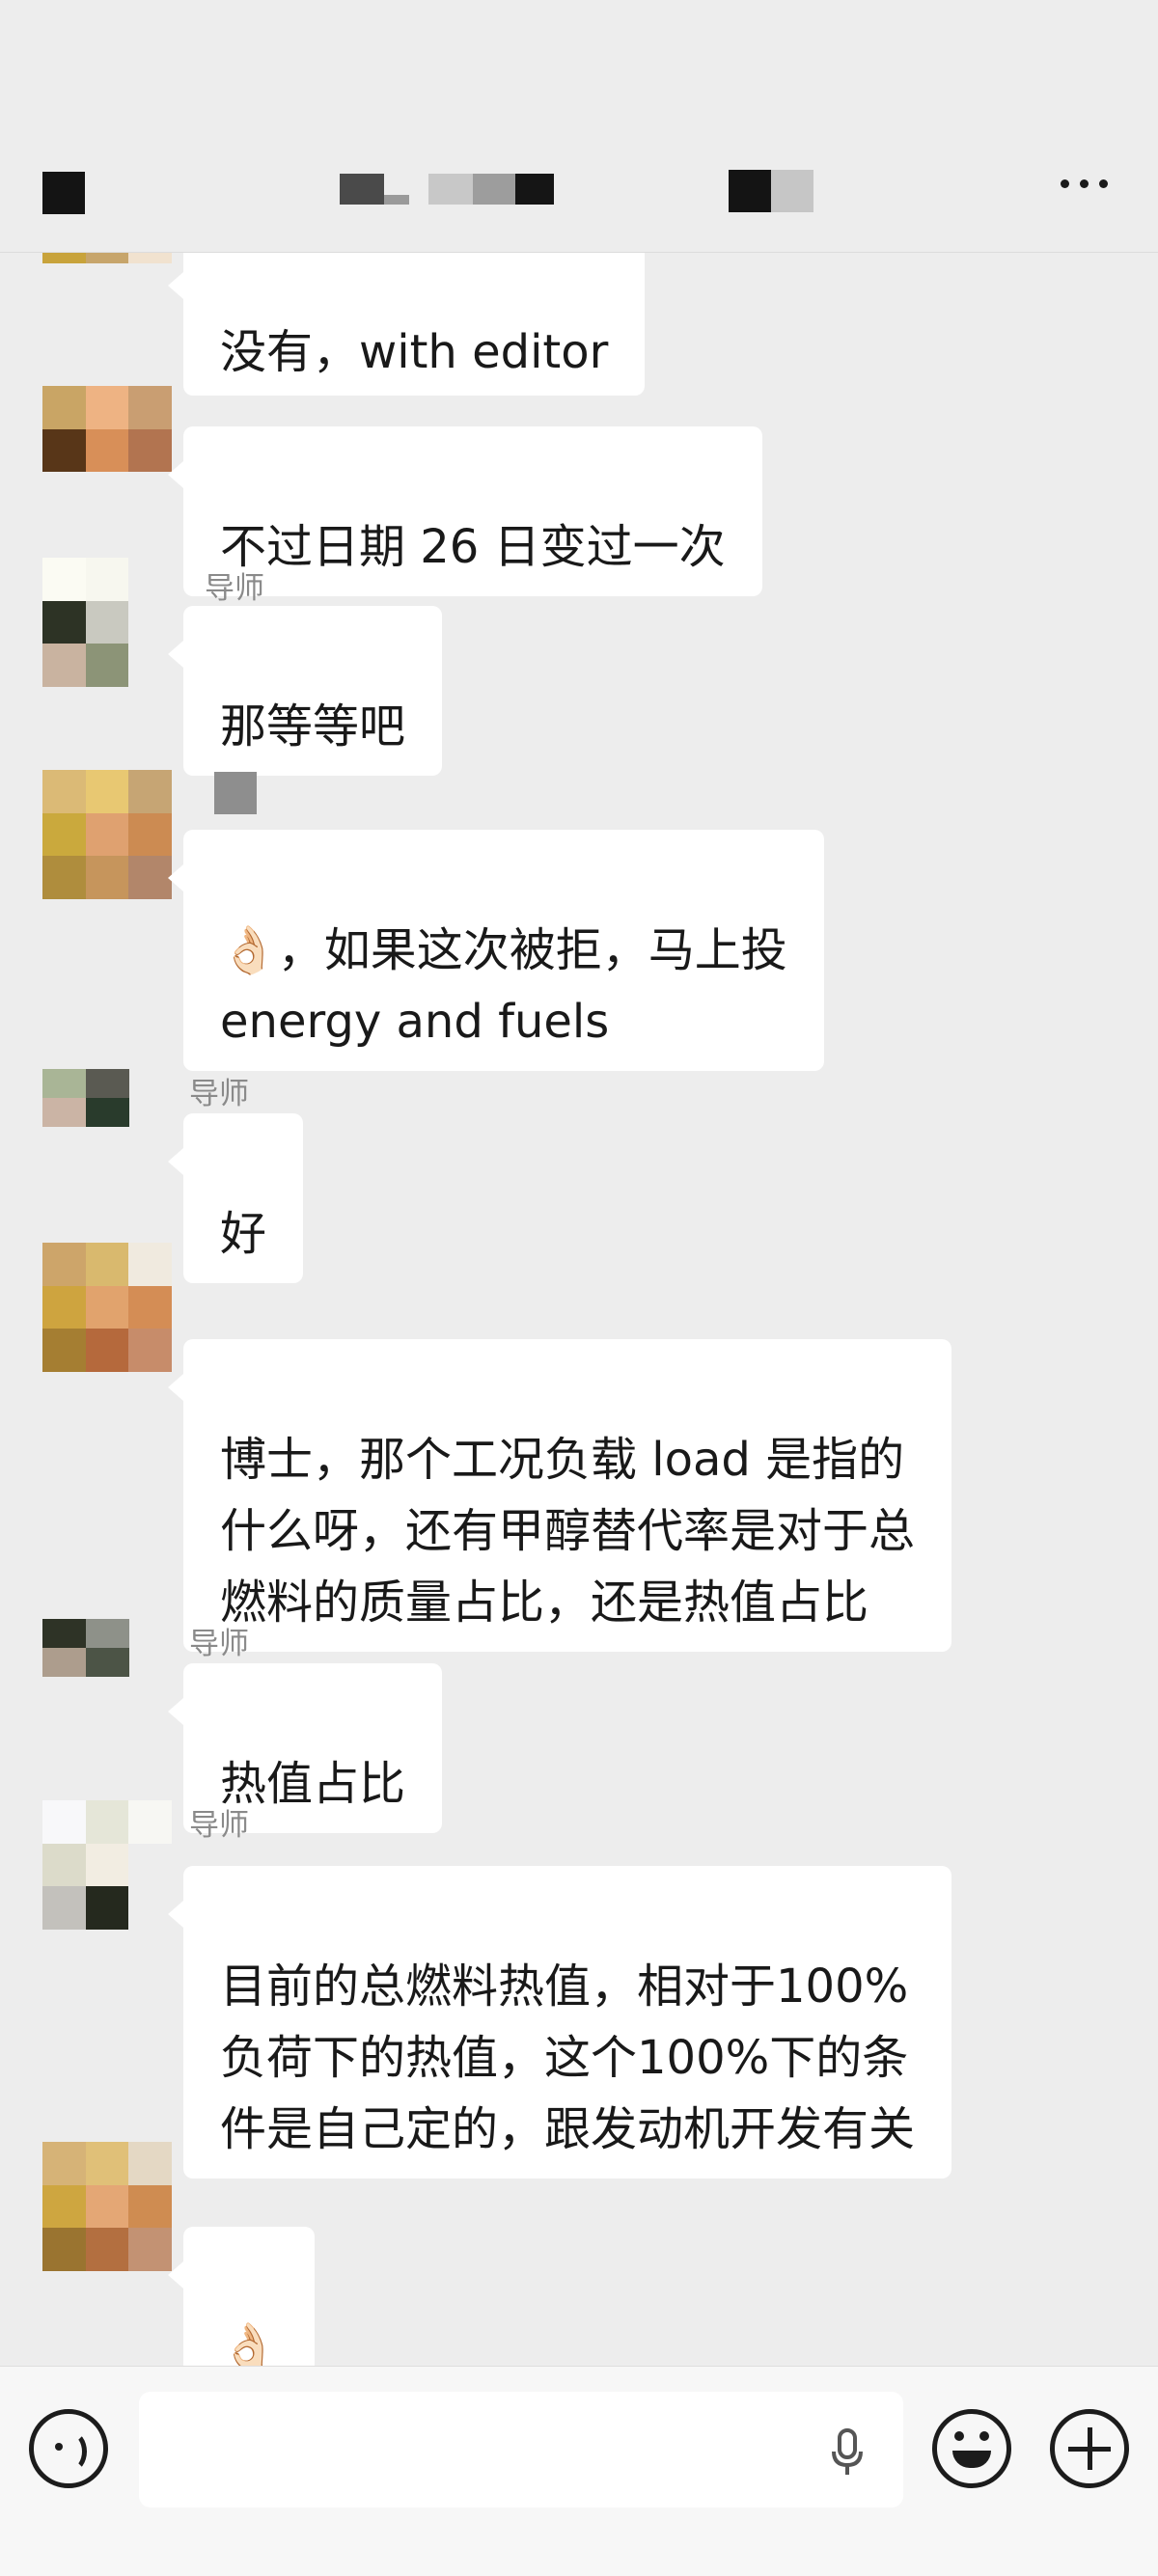 The height and width of the screenshot is (2576, 1158). Describe the element at coordinates (313, 726) in the screenshot. I see `message-text: 那等等吧` at that location.